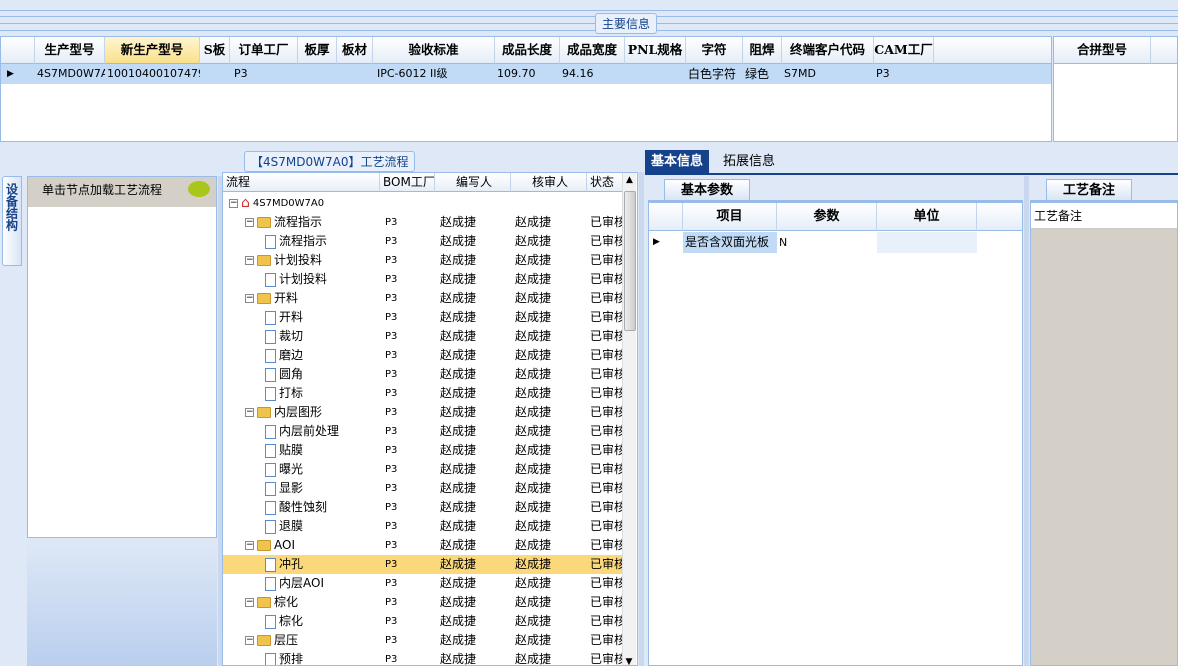 The width and height of the screenshot is (1178, 666). I want to click on tab-basic-params: 基本参数, so click(707, 190).